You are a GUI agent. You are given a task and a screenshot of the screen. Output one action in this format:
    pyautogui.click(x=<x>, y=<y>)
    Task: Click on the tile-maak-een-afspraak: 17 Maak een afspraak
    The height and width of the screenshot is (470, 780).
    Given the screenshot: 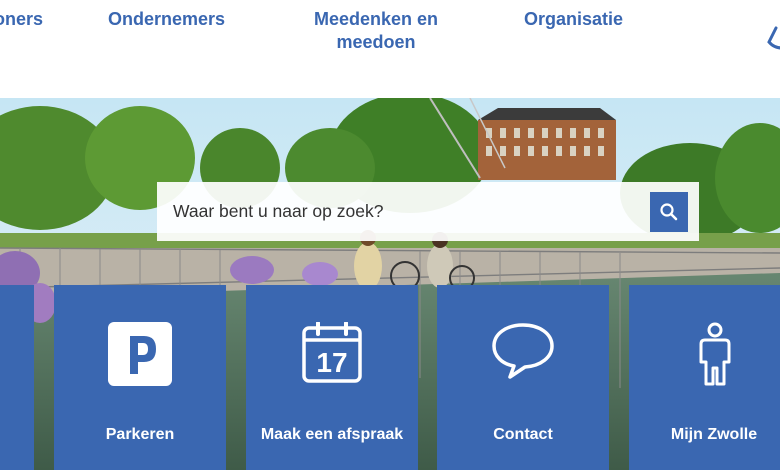 What is the action you would take?
    pyautogui.click(x=332, y=377)
    